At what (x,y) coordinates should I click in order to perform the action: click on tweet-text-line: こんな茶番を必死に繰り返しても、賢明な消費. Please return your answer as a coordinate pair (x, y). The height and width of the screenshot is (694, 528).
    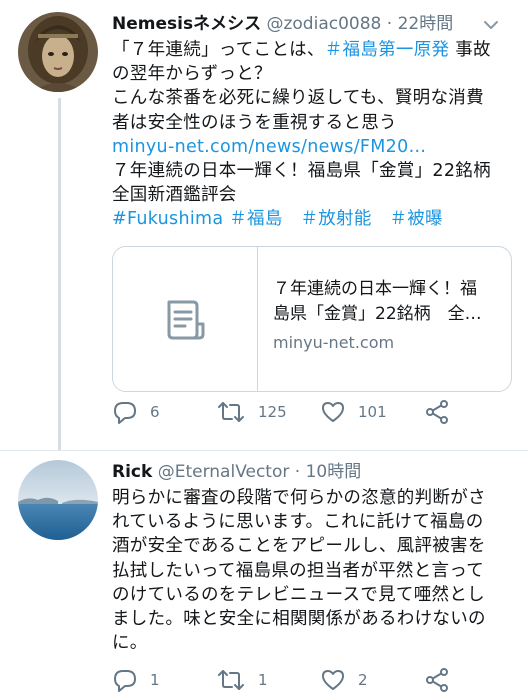
    Looking at the image, I should click on (312, 98).